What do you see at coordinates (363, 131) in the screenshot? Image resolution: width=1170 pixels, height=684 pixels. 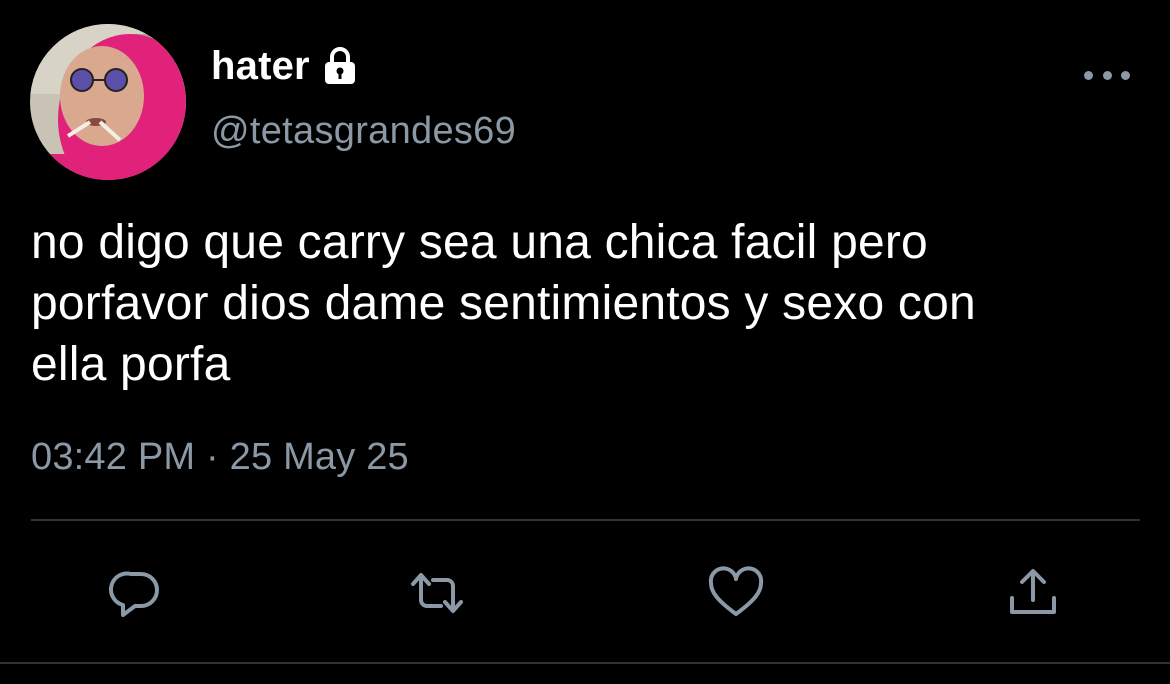 I see `user-handle: @tetasgrandes69` at bounding box center [363, 131].